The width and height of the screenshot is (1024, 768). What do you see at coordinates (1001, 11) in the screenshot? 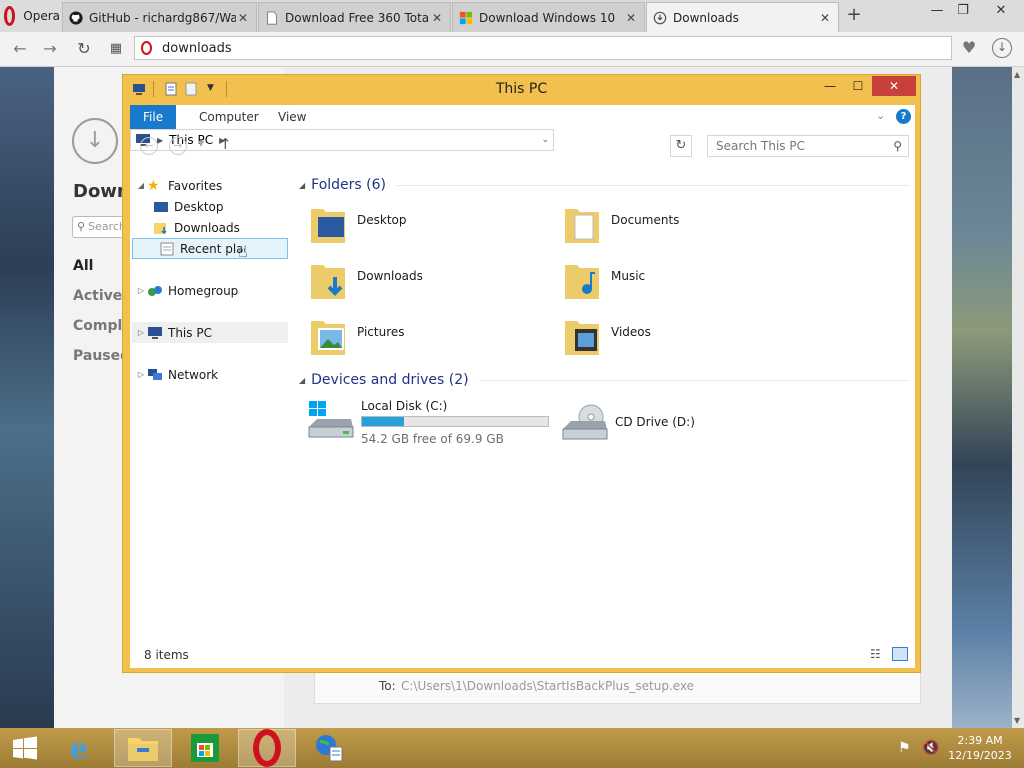
I see `close-icon: ✕` at bounding box center [1001, 11].